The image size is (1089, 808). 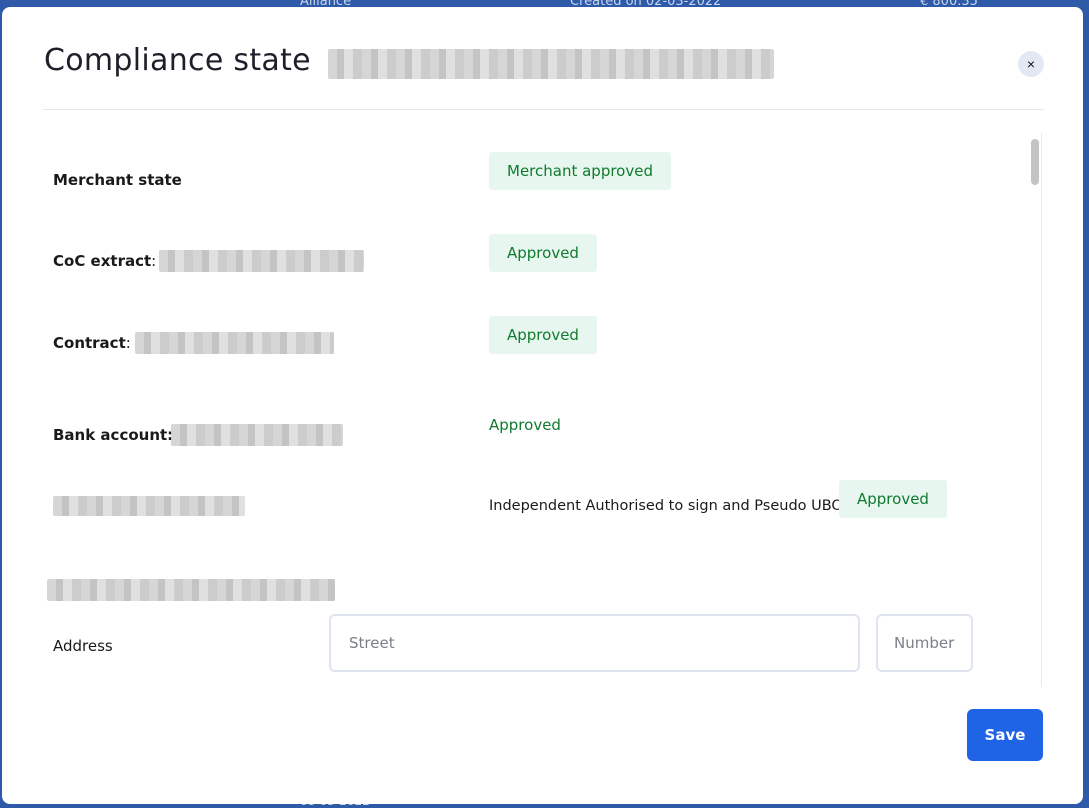 What do you see at coordinates (105, 261) in the screenshot?
I see `coc-extract-label: CoC extract:` at bounding box center [105, 261].